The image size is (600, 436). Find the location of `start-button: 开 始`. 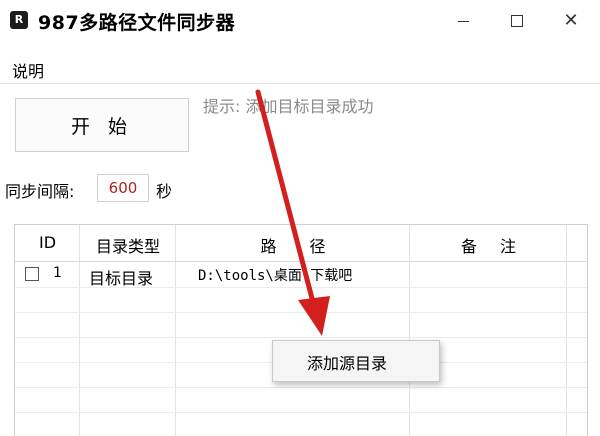

start-button: 开 始 is located at coordinates (102, 125).